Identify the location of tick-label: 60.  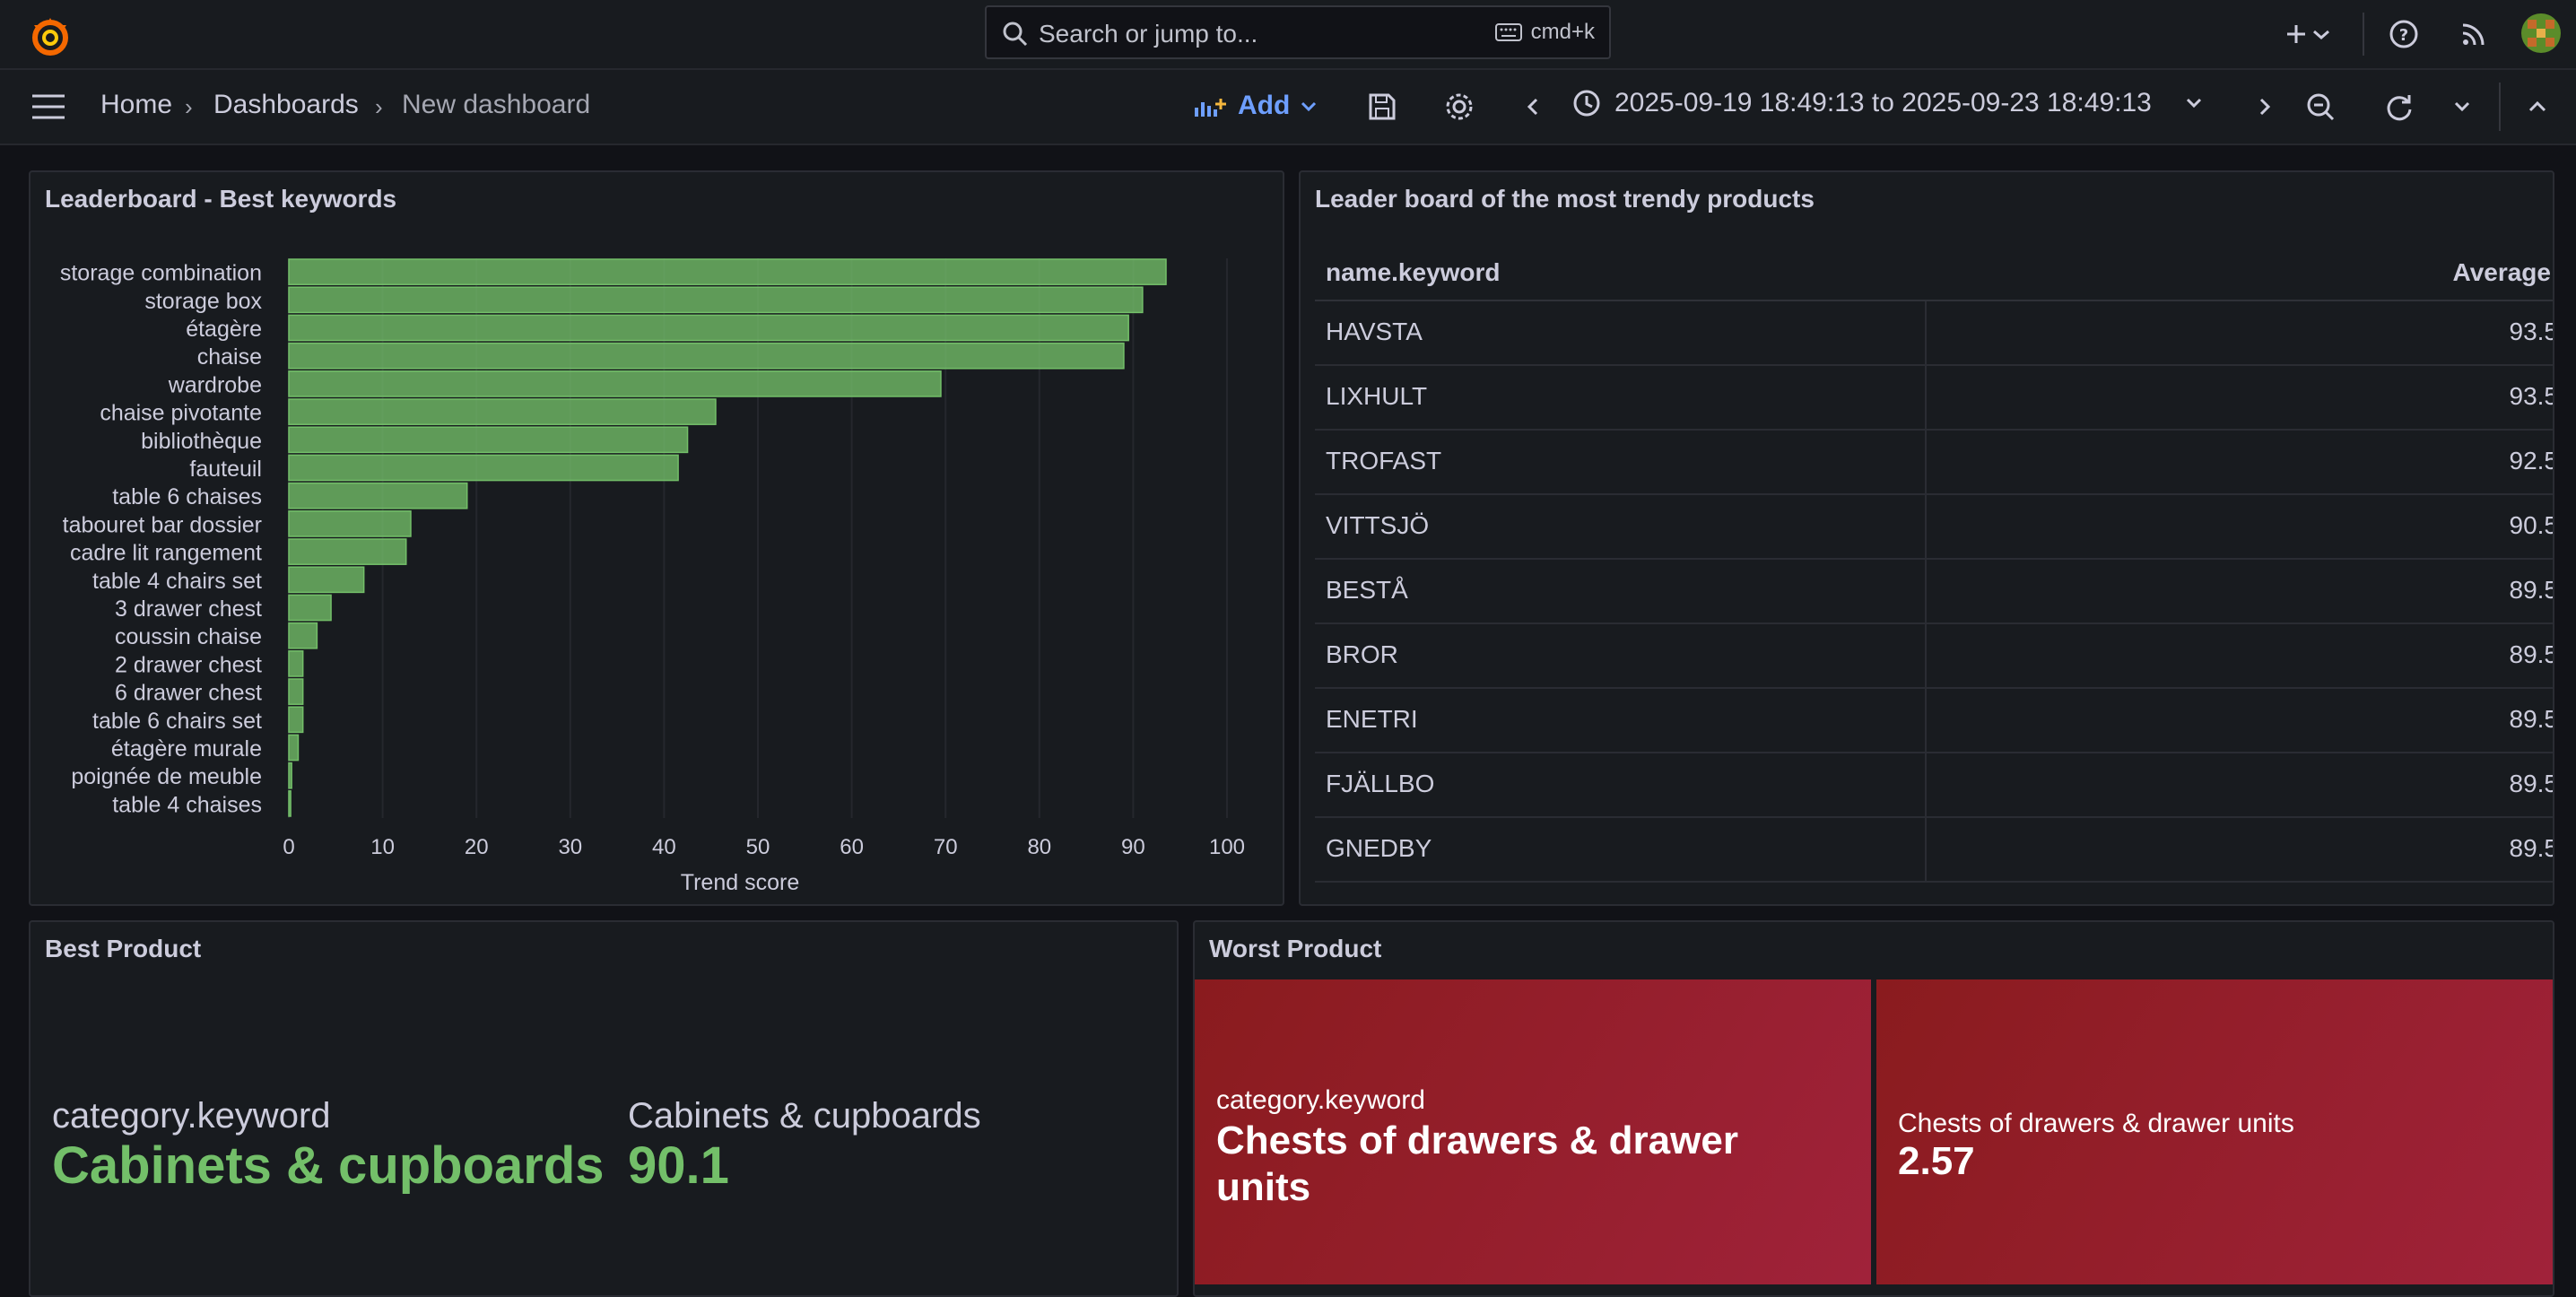
(852, 847).